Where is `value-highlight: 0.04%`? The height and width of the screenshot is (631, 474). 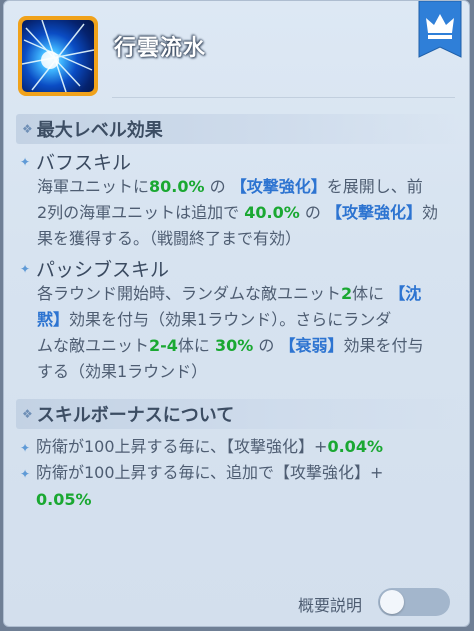
value-highlight: 0.04% is located at coordinates (355, 446).